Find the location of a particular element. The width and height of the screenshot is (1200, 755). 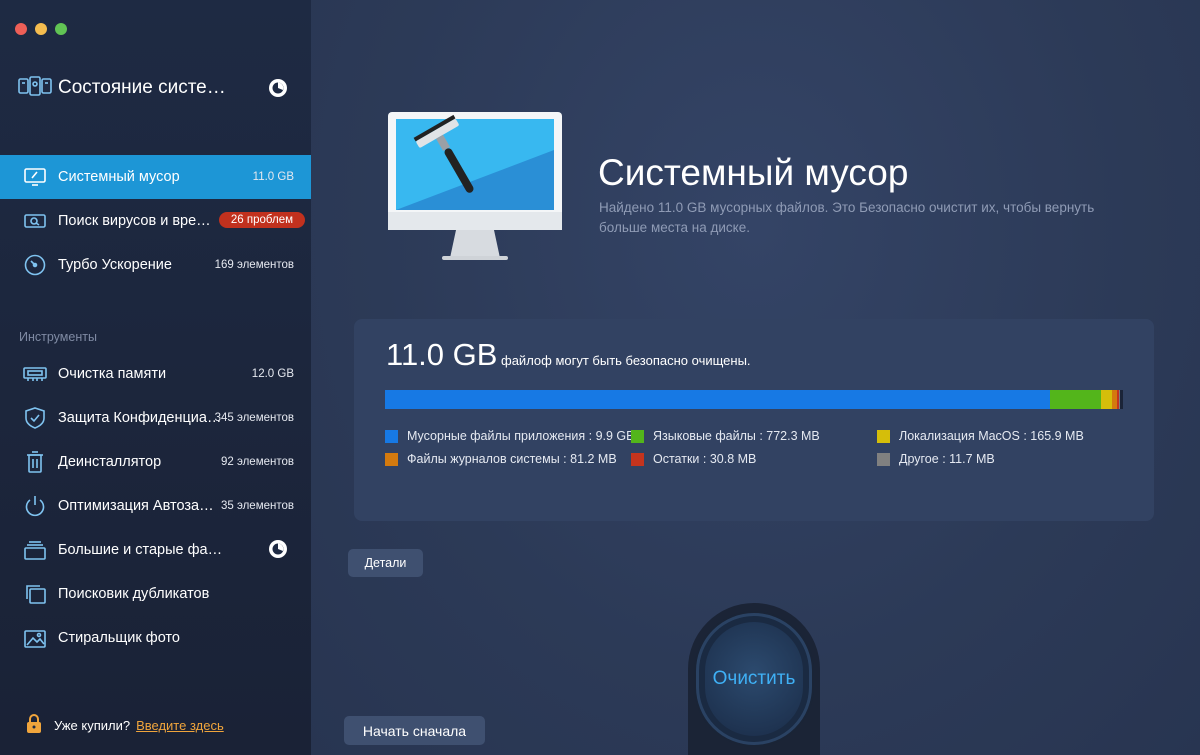

sidebar-item-uninstaller: Деинсталлятор 92 элементов is located at coordinates (155, 462).